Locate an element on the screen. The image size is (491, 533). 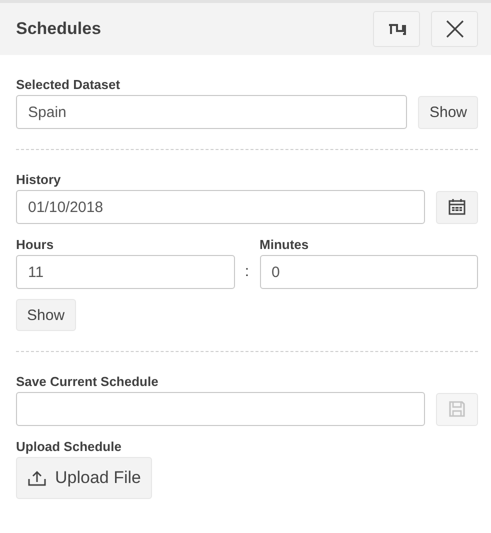
input-field: 0 is located at coordinates (369, 272).